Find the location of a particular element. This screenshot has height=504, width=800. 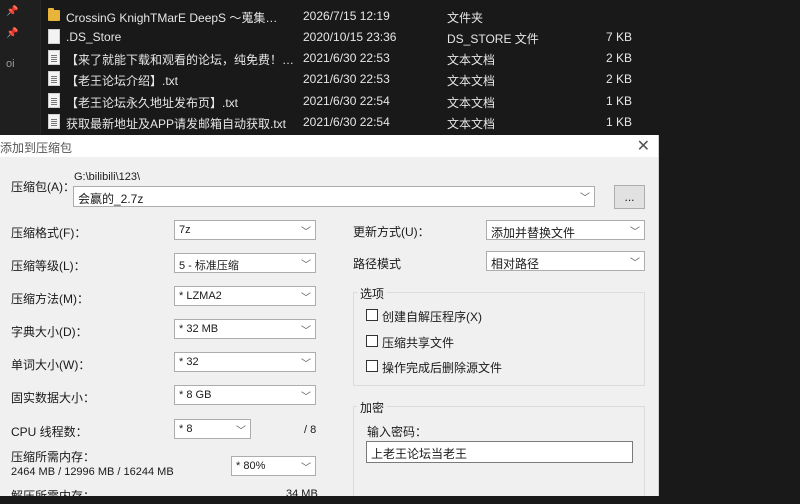

threads-label: CPU 线程数： is located at coordinates (49, 432).